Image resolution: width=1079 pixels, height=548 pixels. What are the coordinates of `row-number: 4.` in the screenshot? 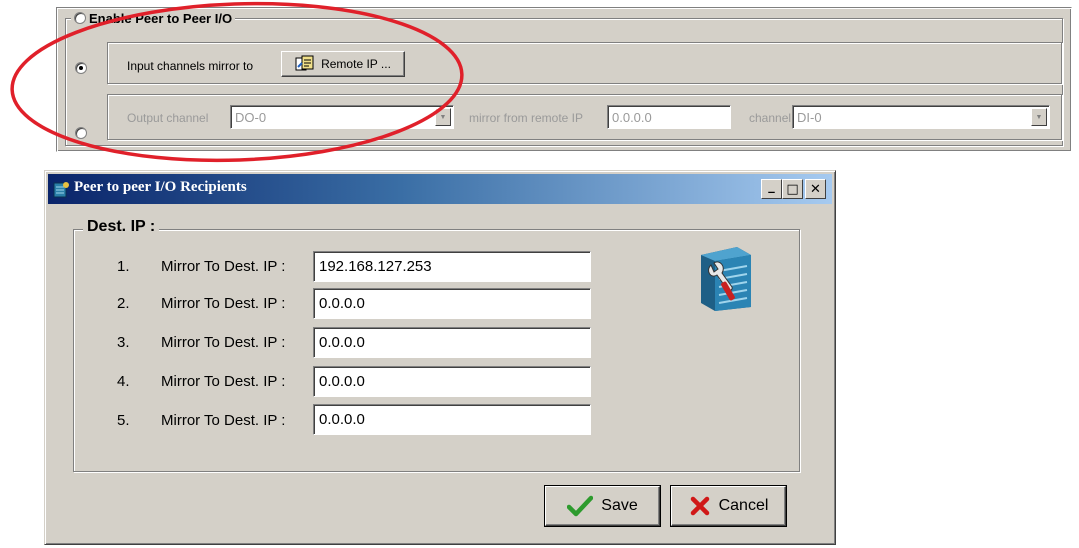 It's located at (123, 381).